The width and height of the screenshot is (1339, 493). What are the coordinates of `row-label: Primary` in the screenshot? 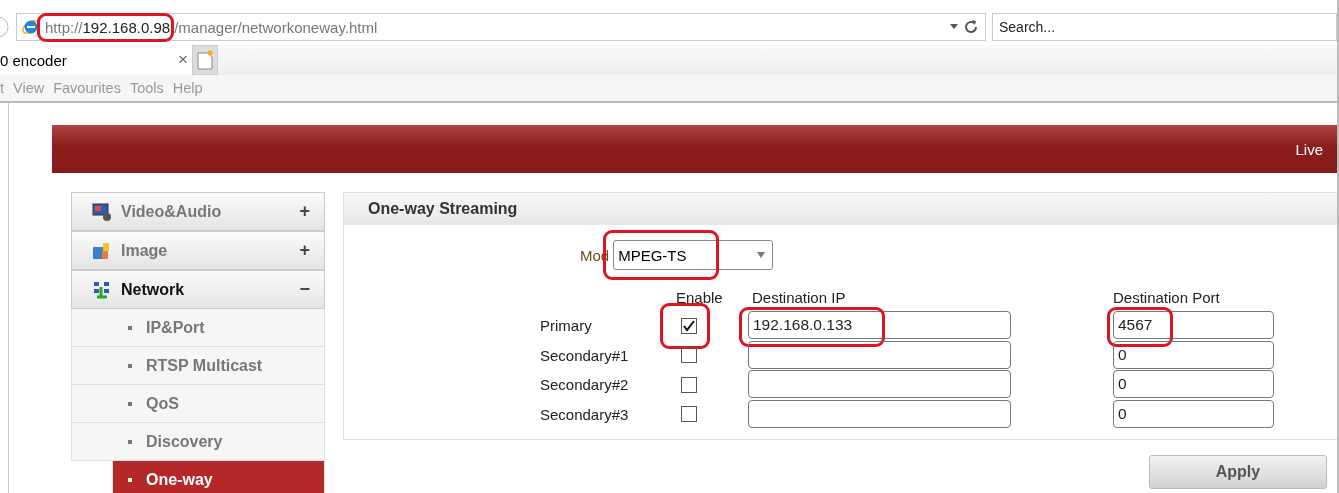 It's located at (566, 326).